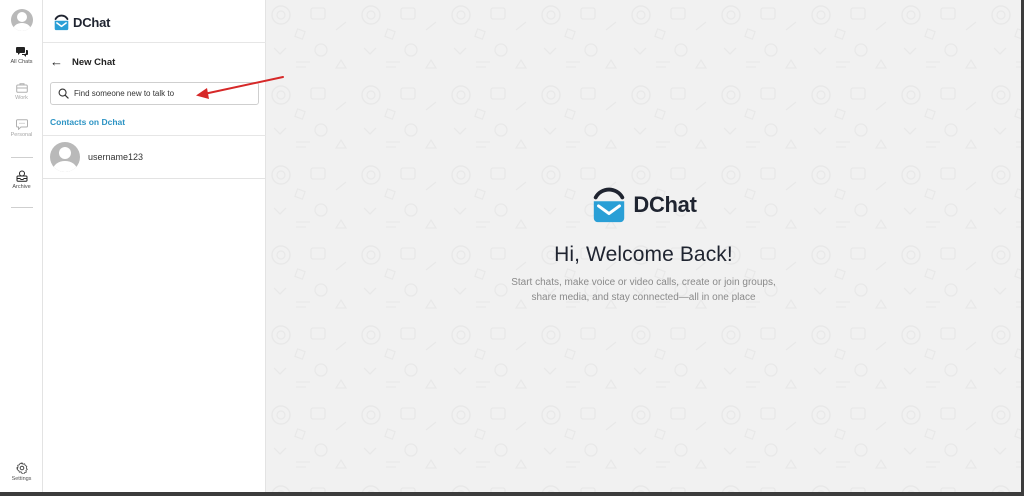 This screenshot has width=1024, height=496. What do you see at coordinates (21, 135) in the screenshot?
I see `rail-item-label: Personal` at bounding box center [21, 135].